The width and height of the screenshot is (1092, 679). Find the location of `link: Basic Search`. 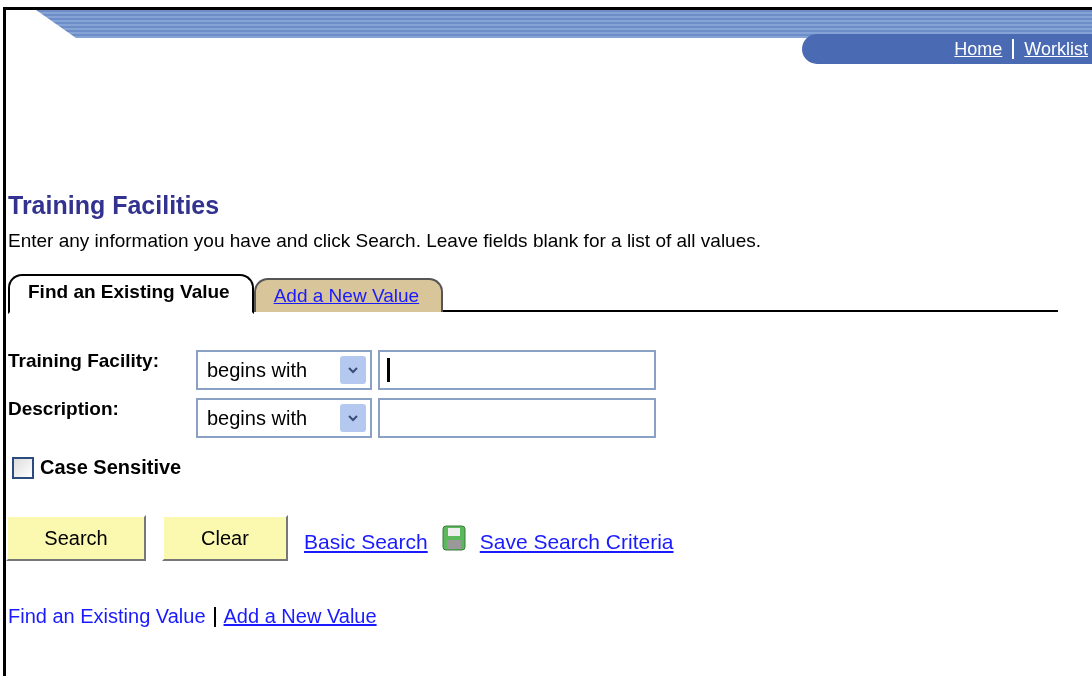

link: Basic Search is located at coordinates (366, 542).